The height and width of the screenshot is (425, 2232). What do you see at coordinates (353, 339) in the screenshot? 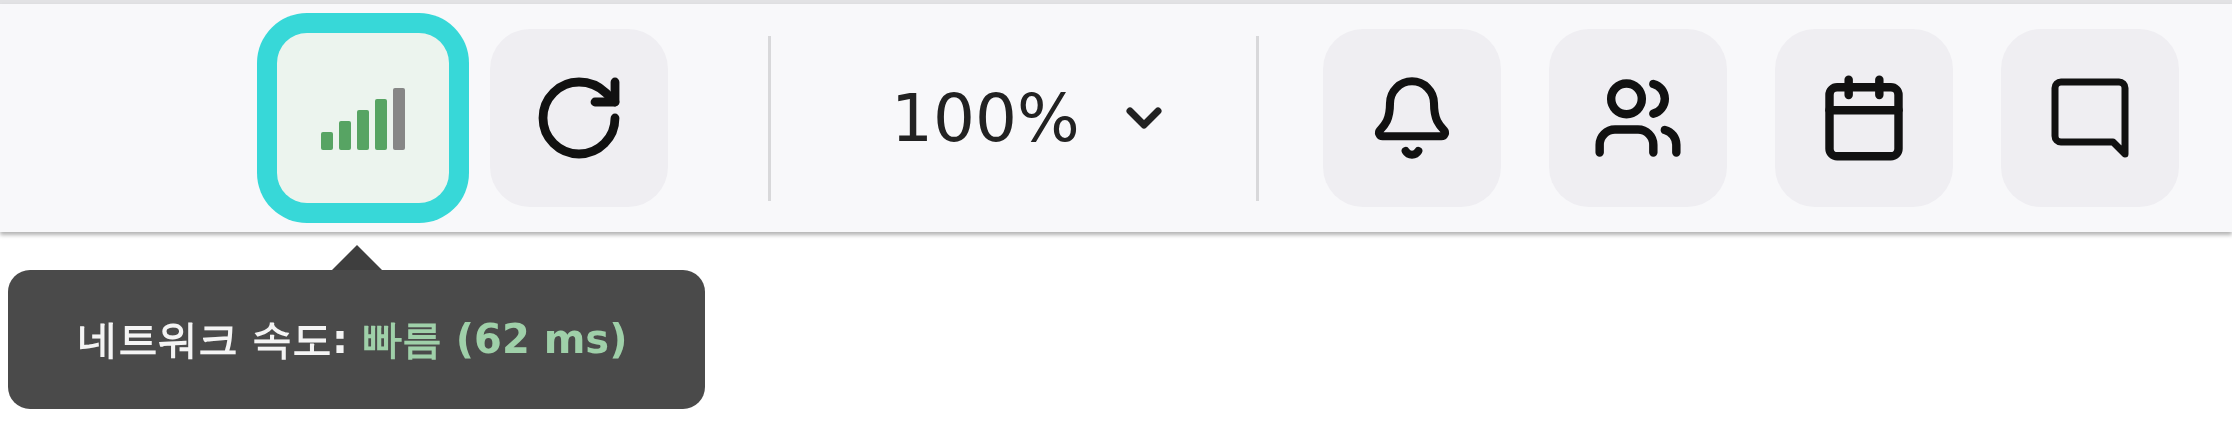
I see `tooltip-text: 네트워크 속도: 빠름 (62 ms)` at bounding box center [353, 339].